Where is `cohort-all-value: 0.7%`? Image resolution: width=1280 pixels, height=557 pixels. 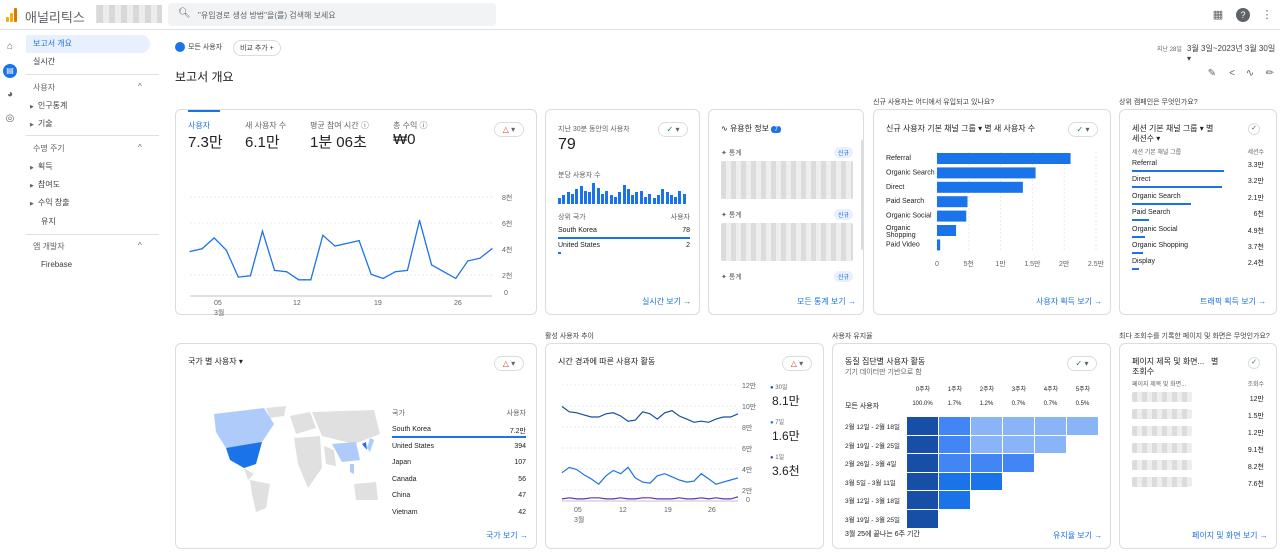 cohort-all-value: 0.7% is located at coordinates (1050, 404).